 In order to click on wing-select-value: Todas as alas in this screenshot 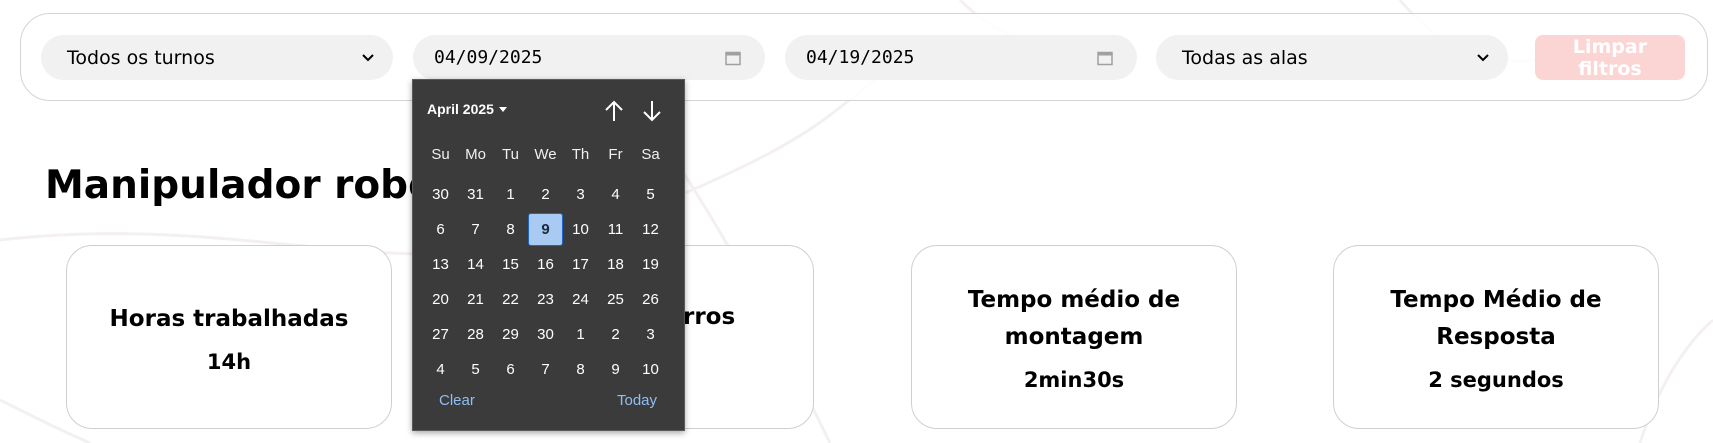, I will do `click(1245, 57)`.